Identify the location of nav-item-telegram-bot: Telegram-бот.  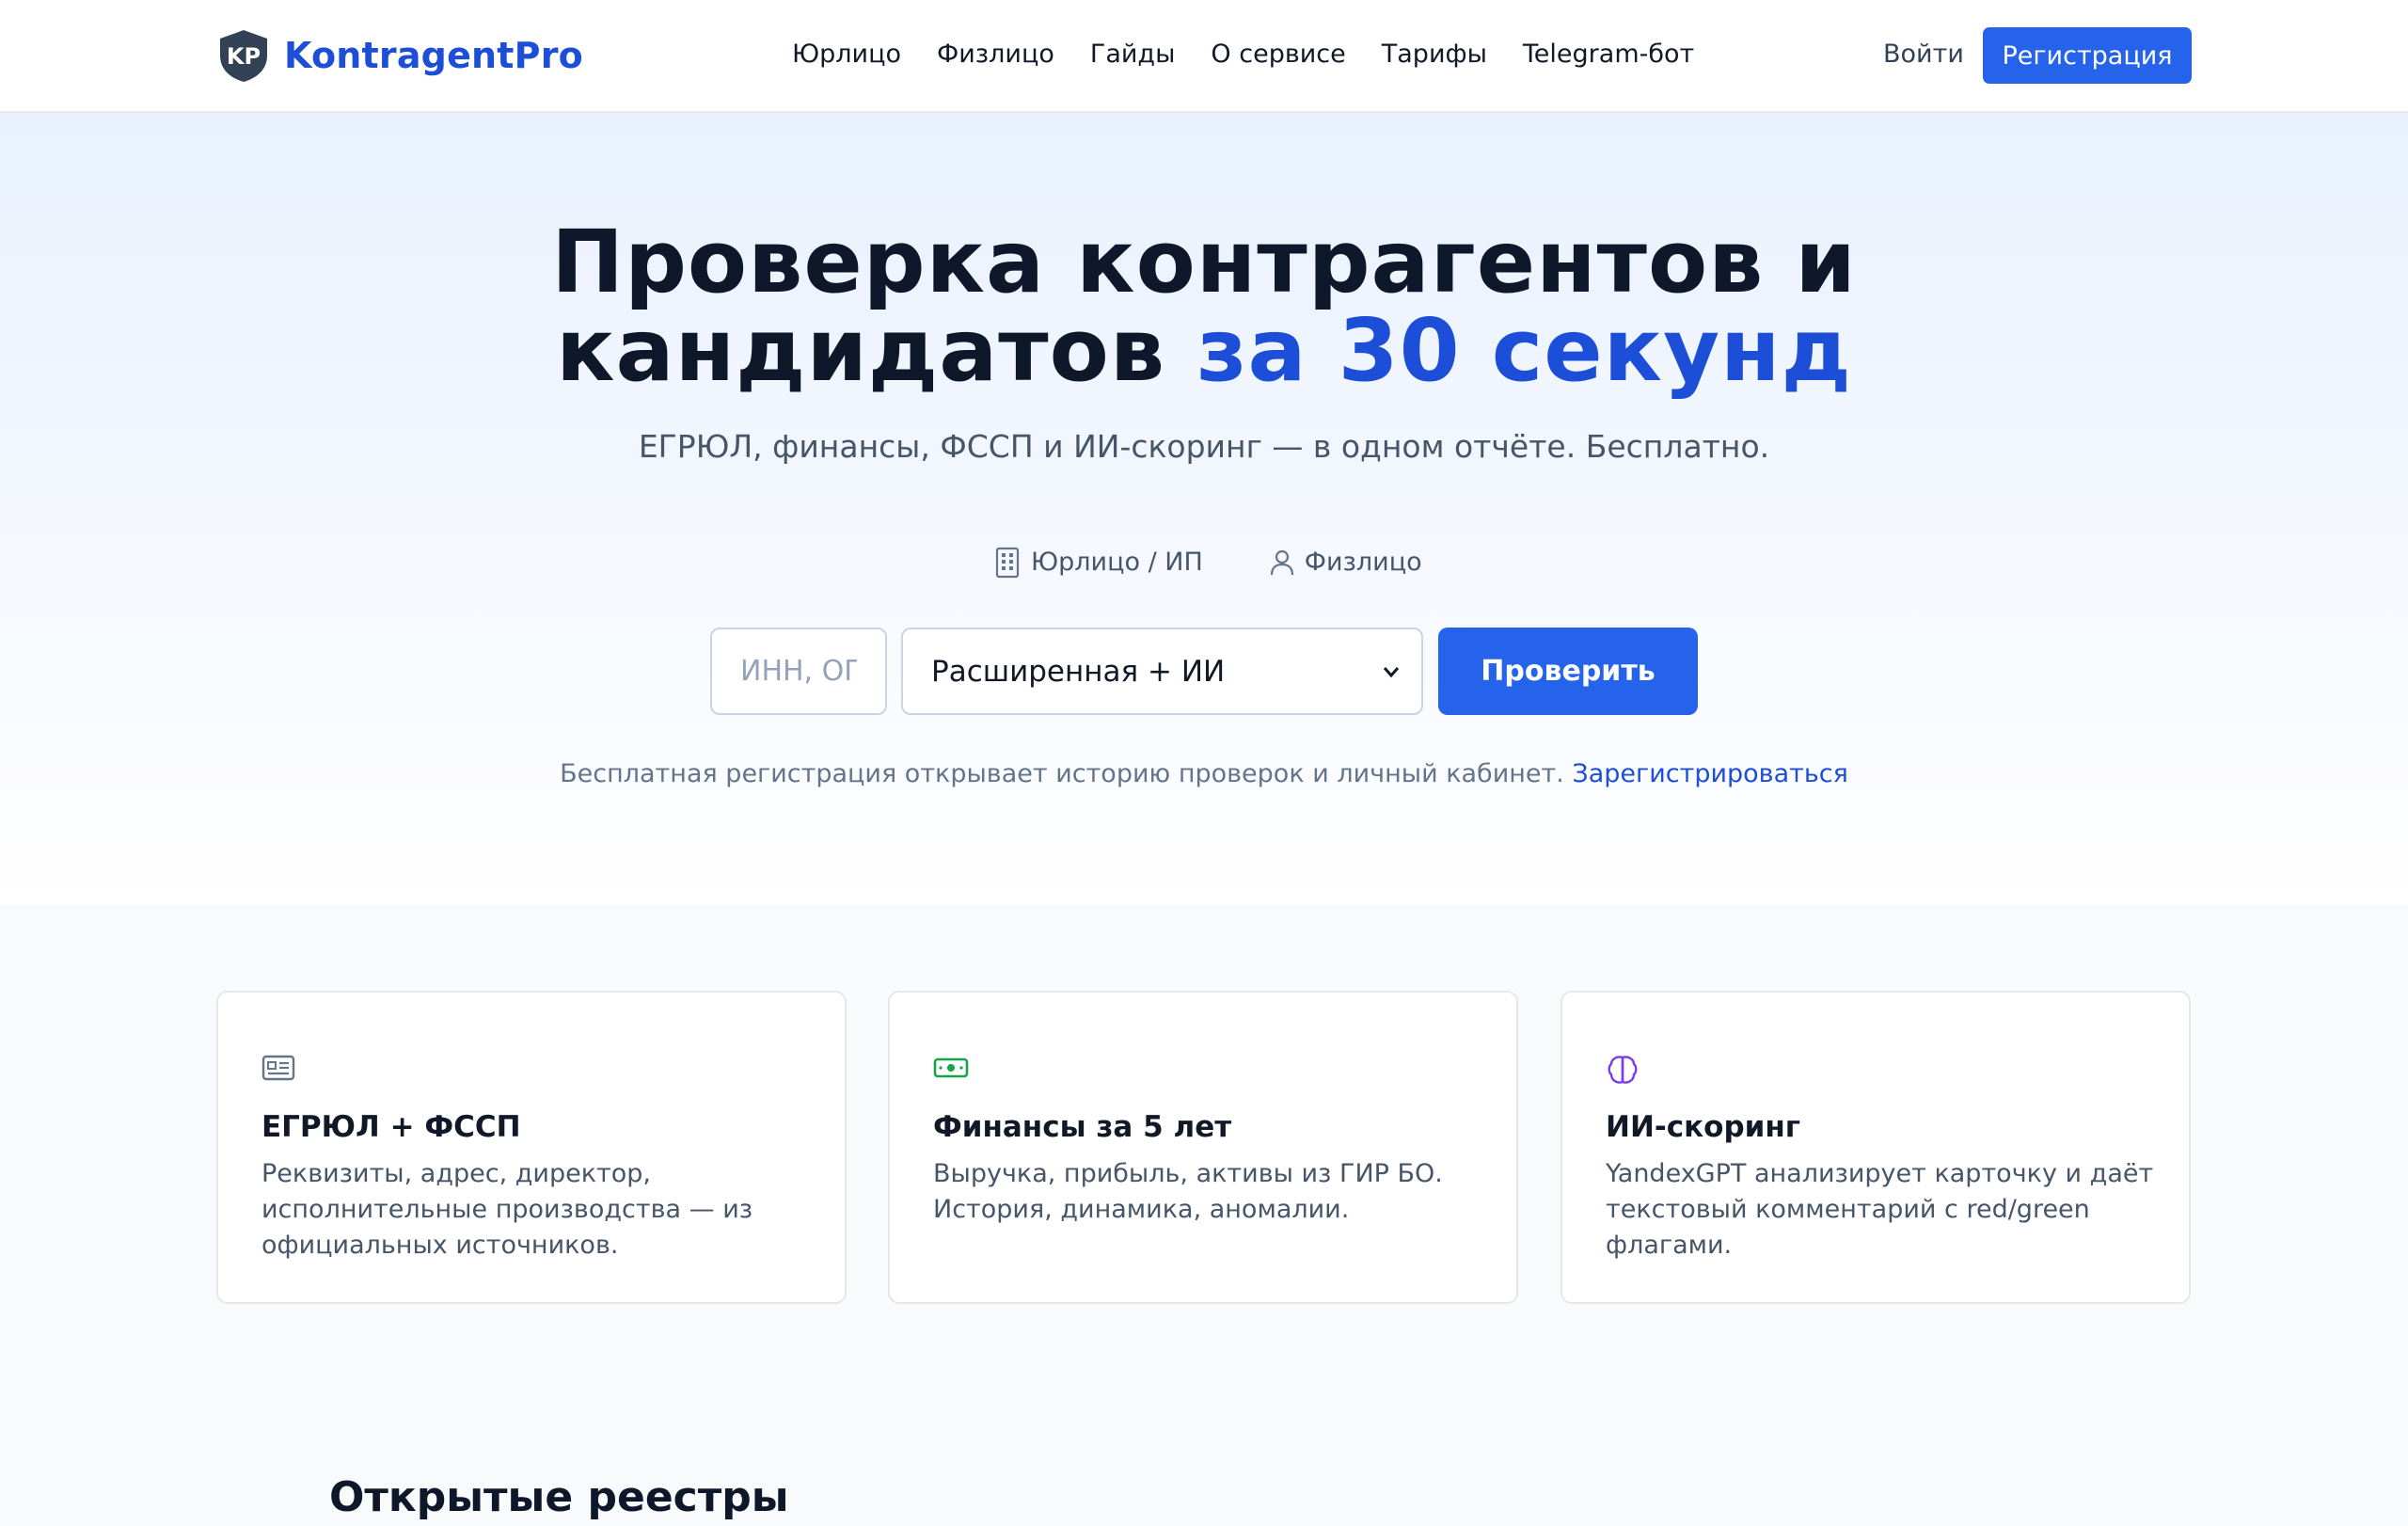
(1609, 54).